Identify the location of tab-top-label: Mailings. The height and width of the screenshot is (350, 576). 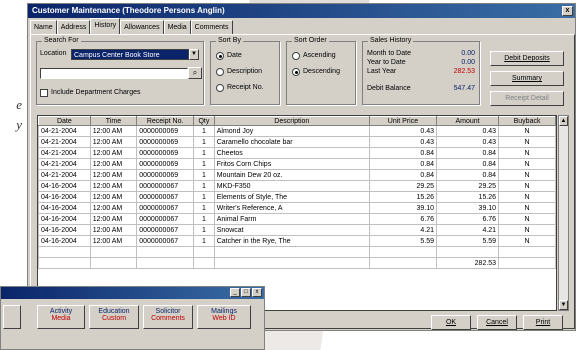
(224, 311).